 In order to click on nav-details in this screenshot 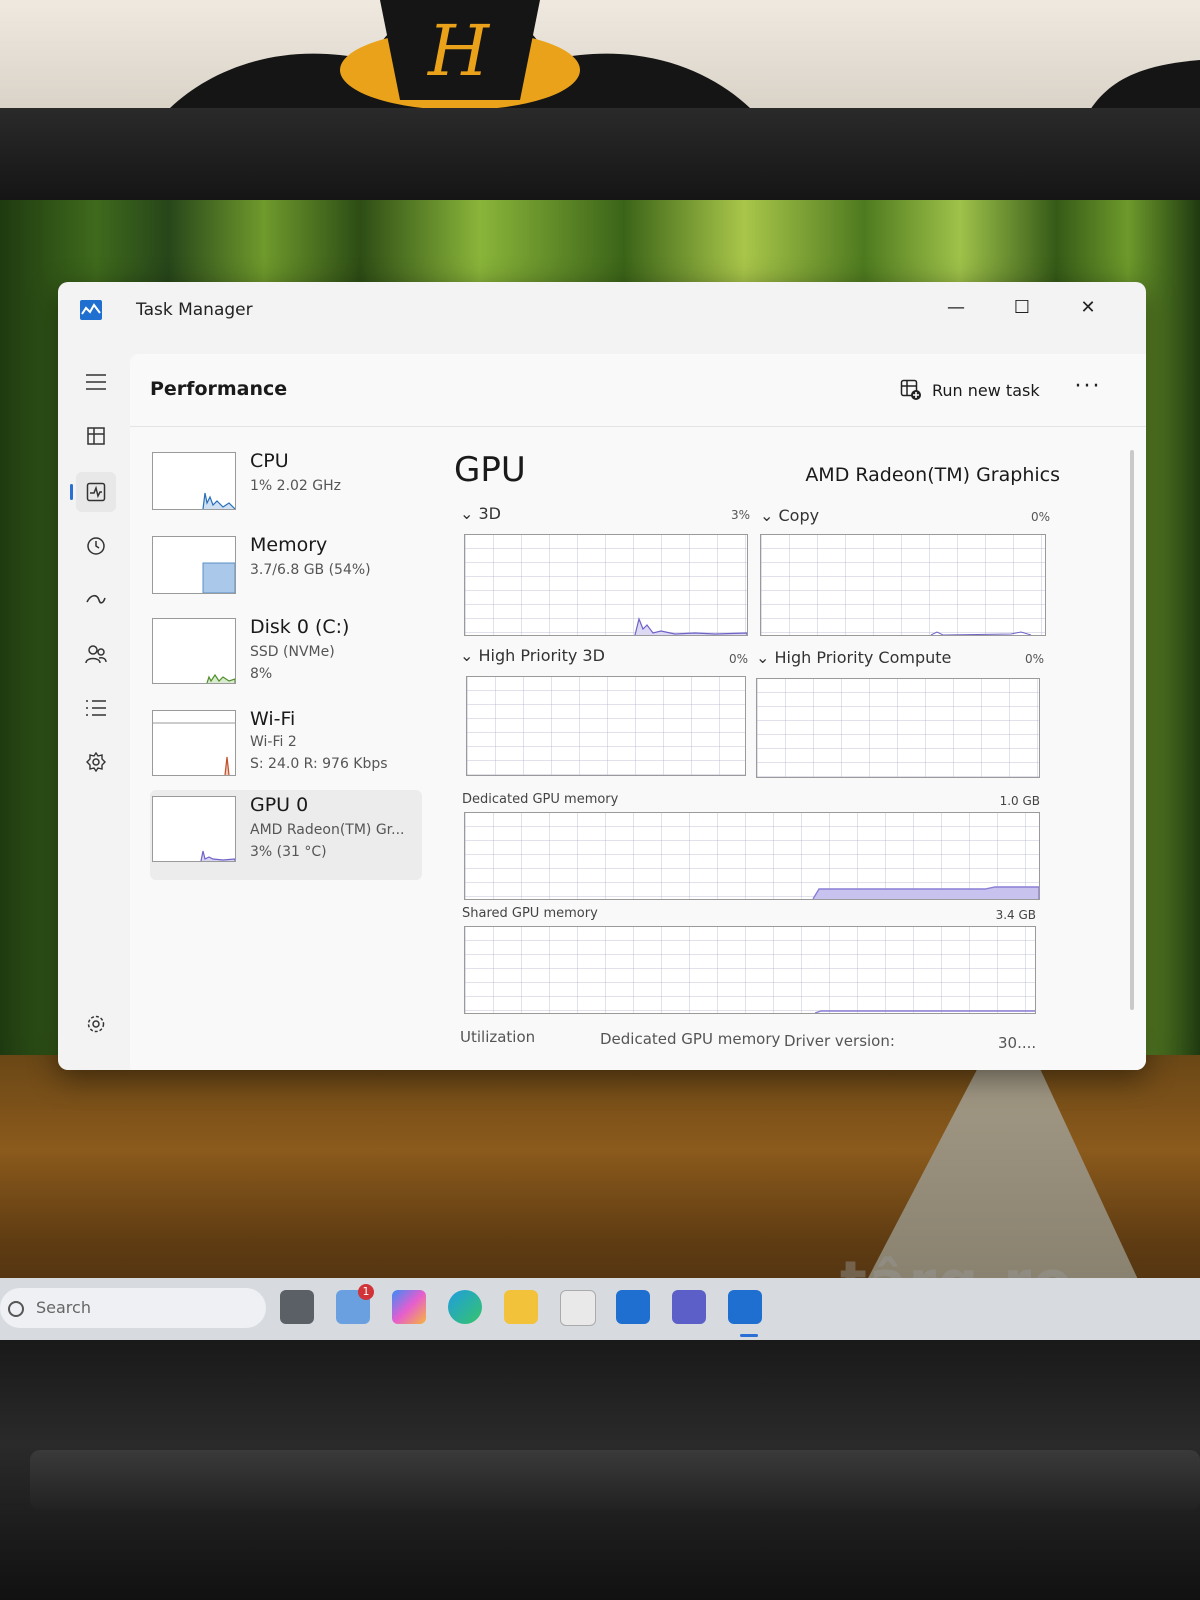, I will do `click(96, 708)`.